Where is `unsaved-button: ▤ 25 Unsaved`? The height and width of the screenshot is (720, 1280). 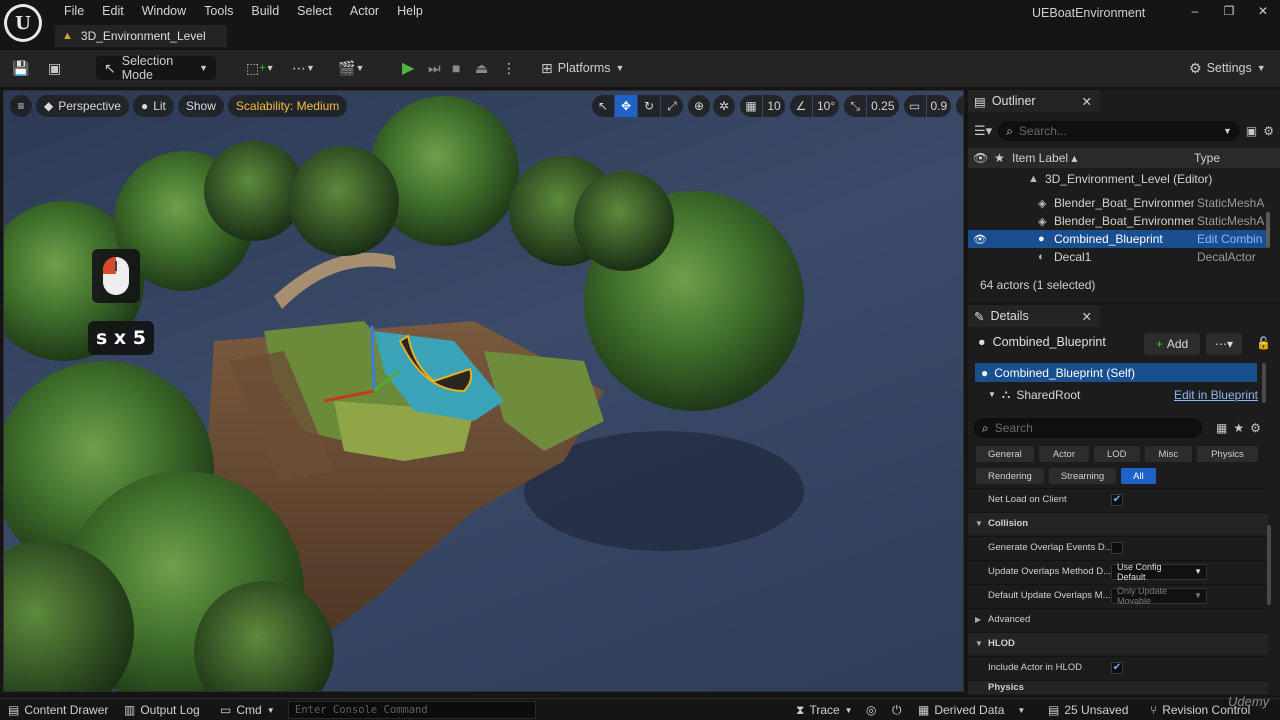 unsaved-button: ▤ 25 Unsaved is located at coordinates (1088, 710).